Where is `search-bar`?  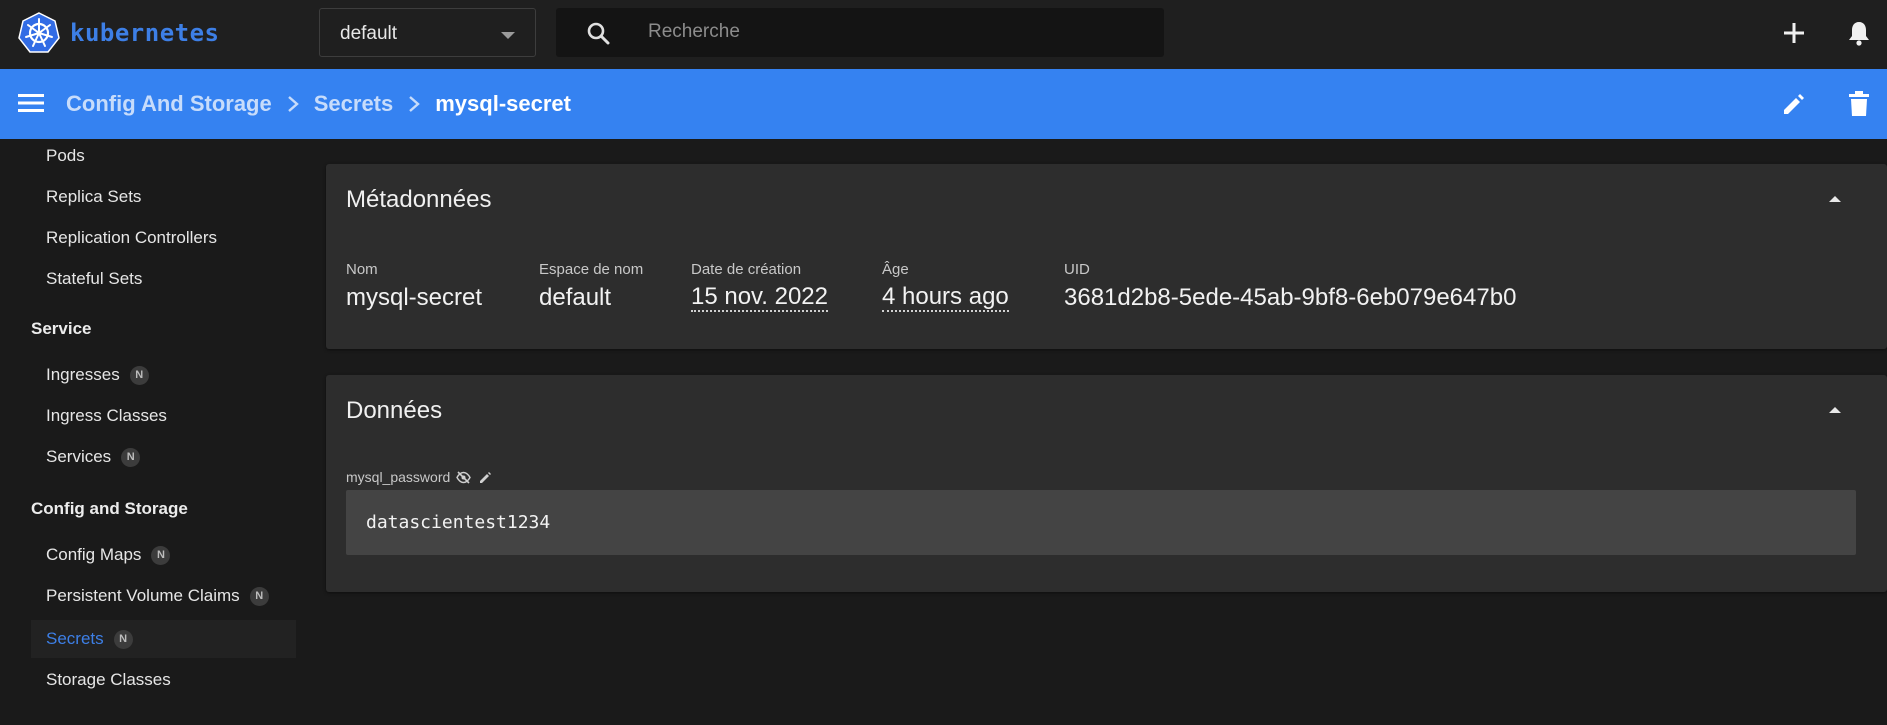 search-bar is located at coordinates (860, 32).